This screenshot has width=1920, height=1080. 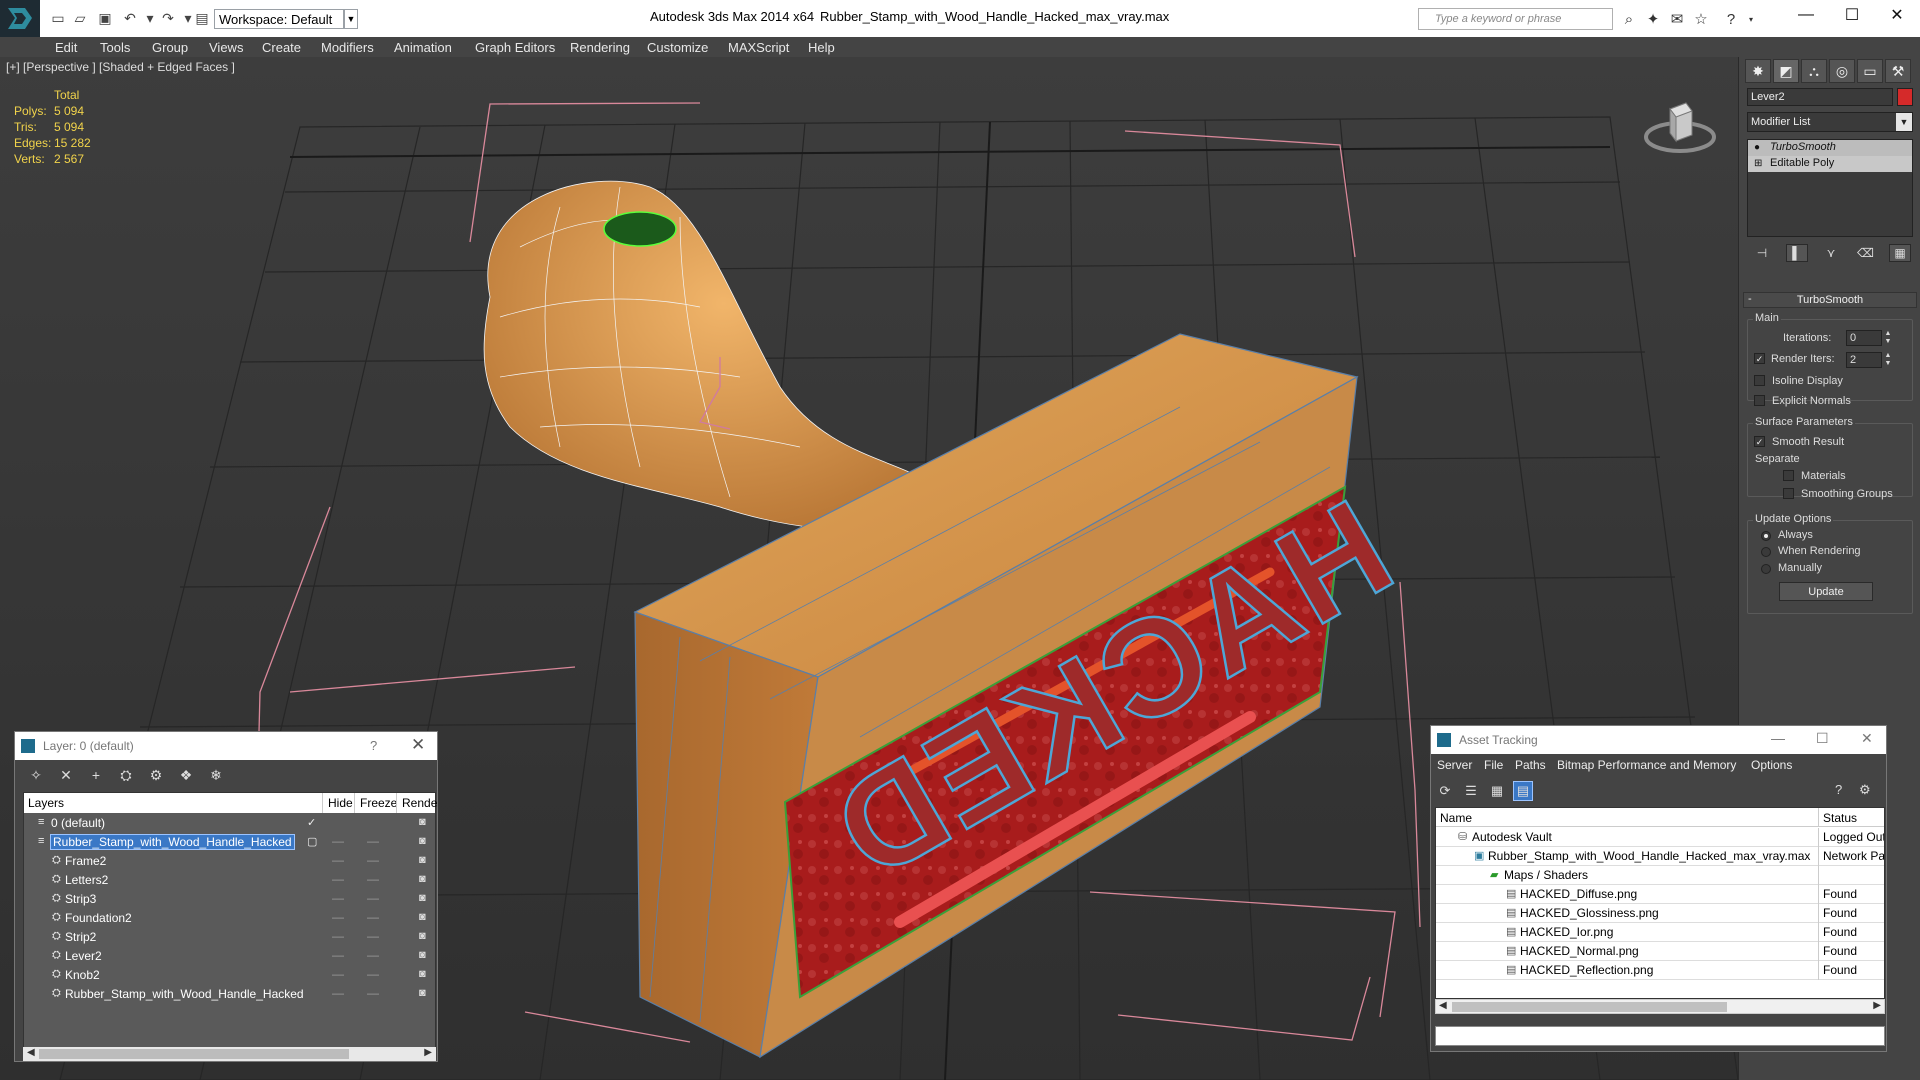 What do you see at coordinates (1796, 253) in the screenshot?
I see `show-end-result-icon: ▌` at bounding box center [1796, 253].